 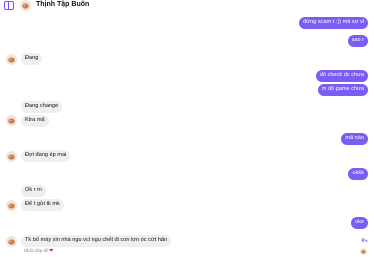 What do you see at coordinates (359, 223) in the screenshot?
I see `message-outgoing: oke` at bounding box center [359, 223].